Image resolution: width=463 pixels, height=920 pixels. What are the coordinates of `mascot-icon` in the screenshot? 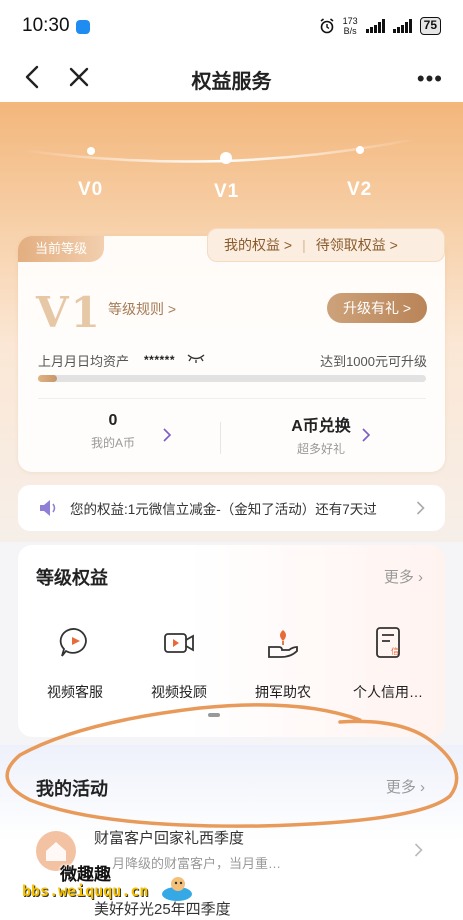 It's located at (177, 889).